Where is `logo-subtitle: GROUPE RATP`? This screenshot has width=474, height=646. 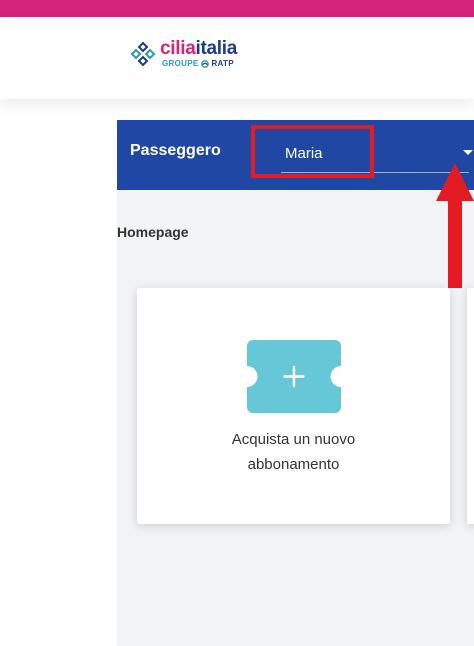
logo-subtitle: GROUPE RATP is located at coordinates (198, 63).